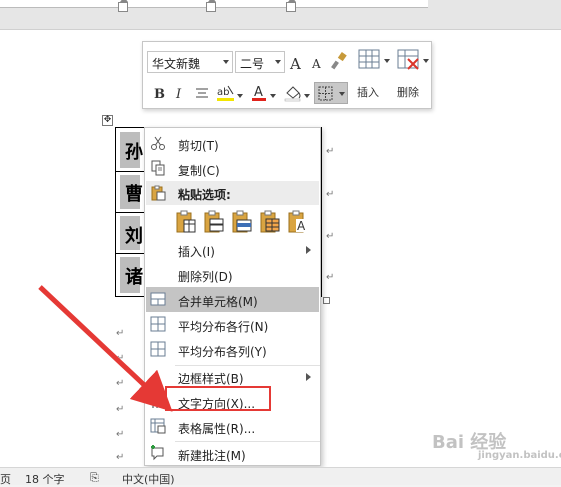  What do you see at coordinates (280, 15) in the screenshot?
I see `horizontal-ruler` at bounding box center [280, 15].